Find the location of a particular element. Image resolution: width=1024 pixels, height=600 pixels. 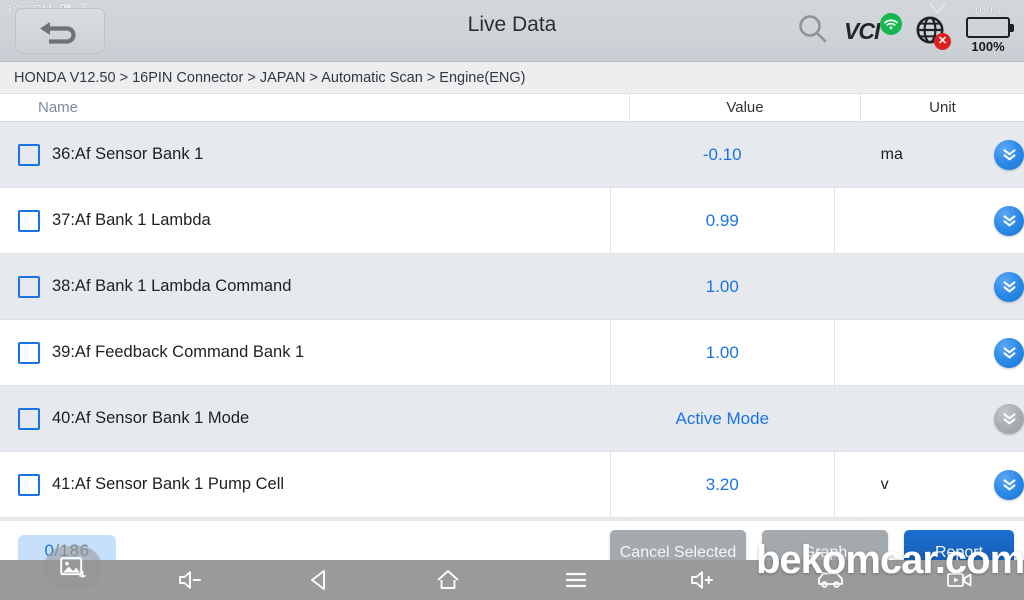

table-row: 39:Af Feedback Command Bank 1 1.00 is located at coordinates (512, 353).